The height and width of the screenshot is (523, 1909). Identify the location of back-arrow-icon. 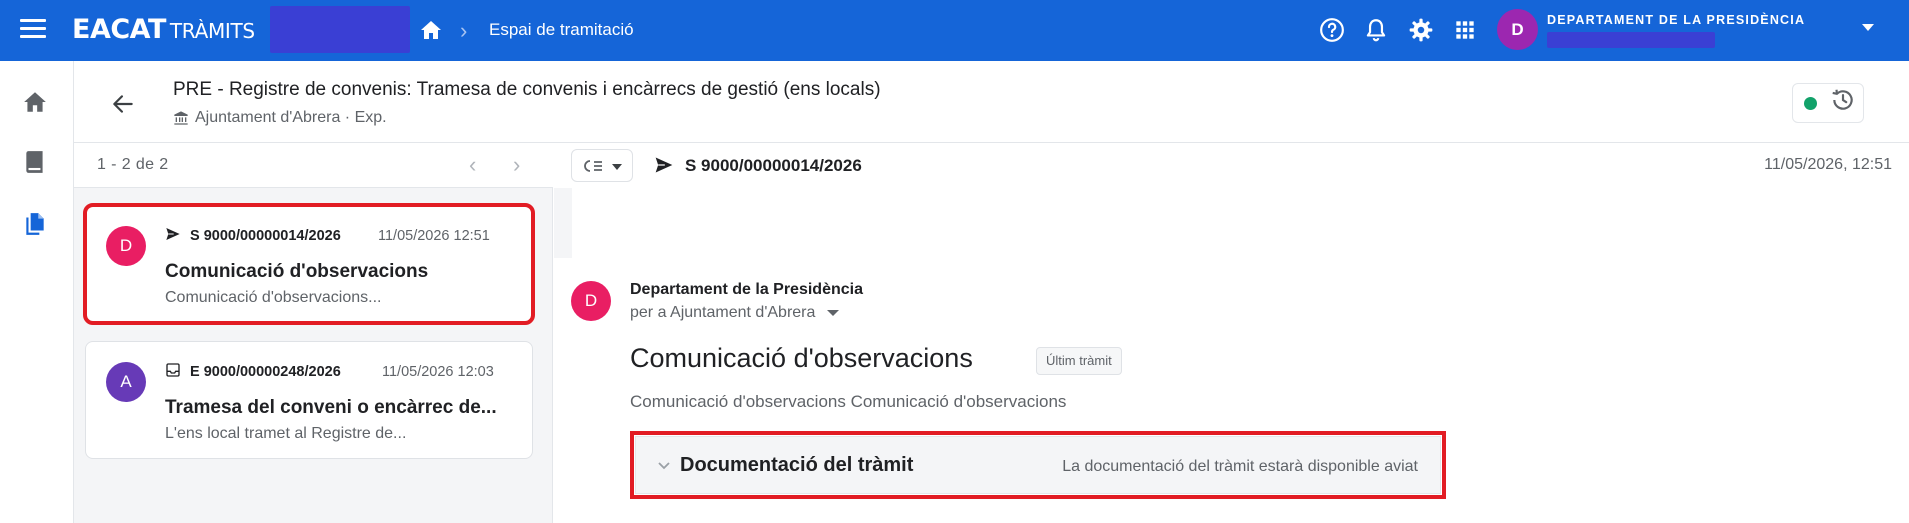
(123, 104).